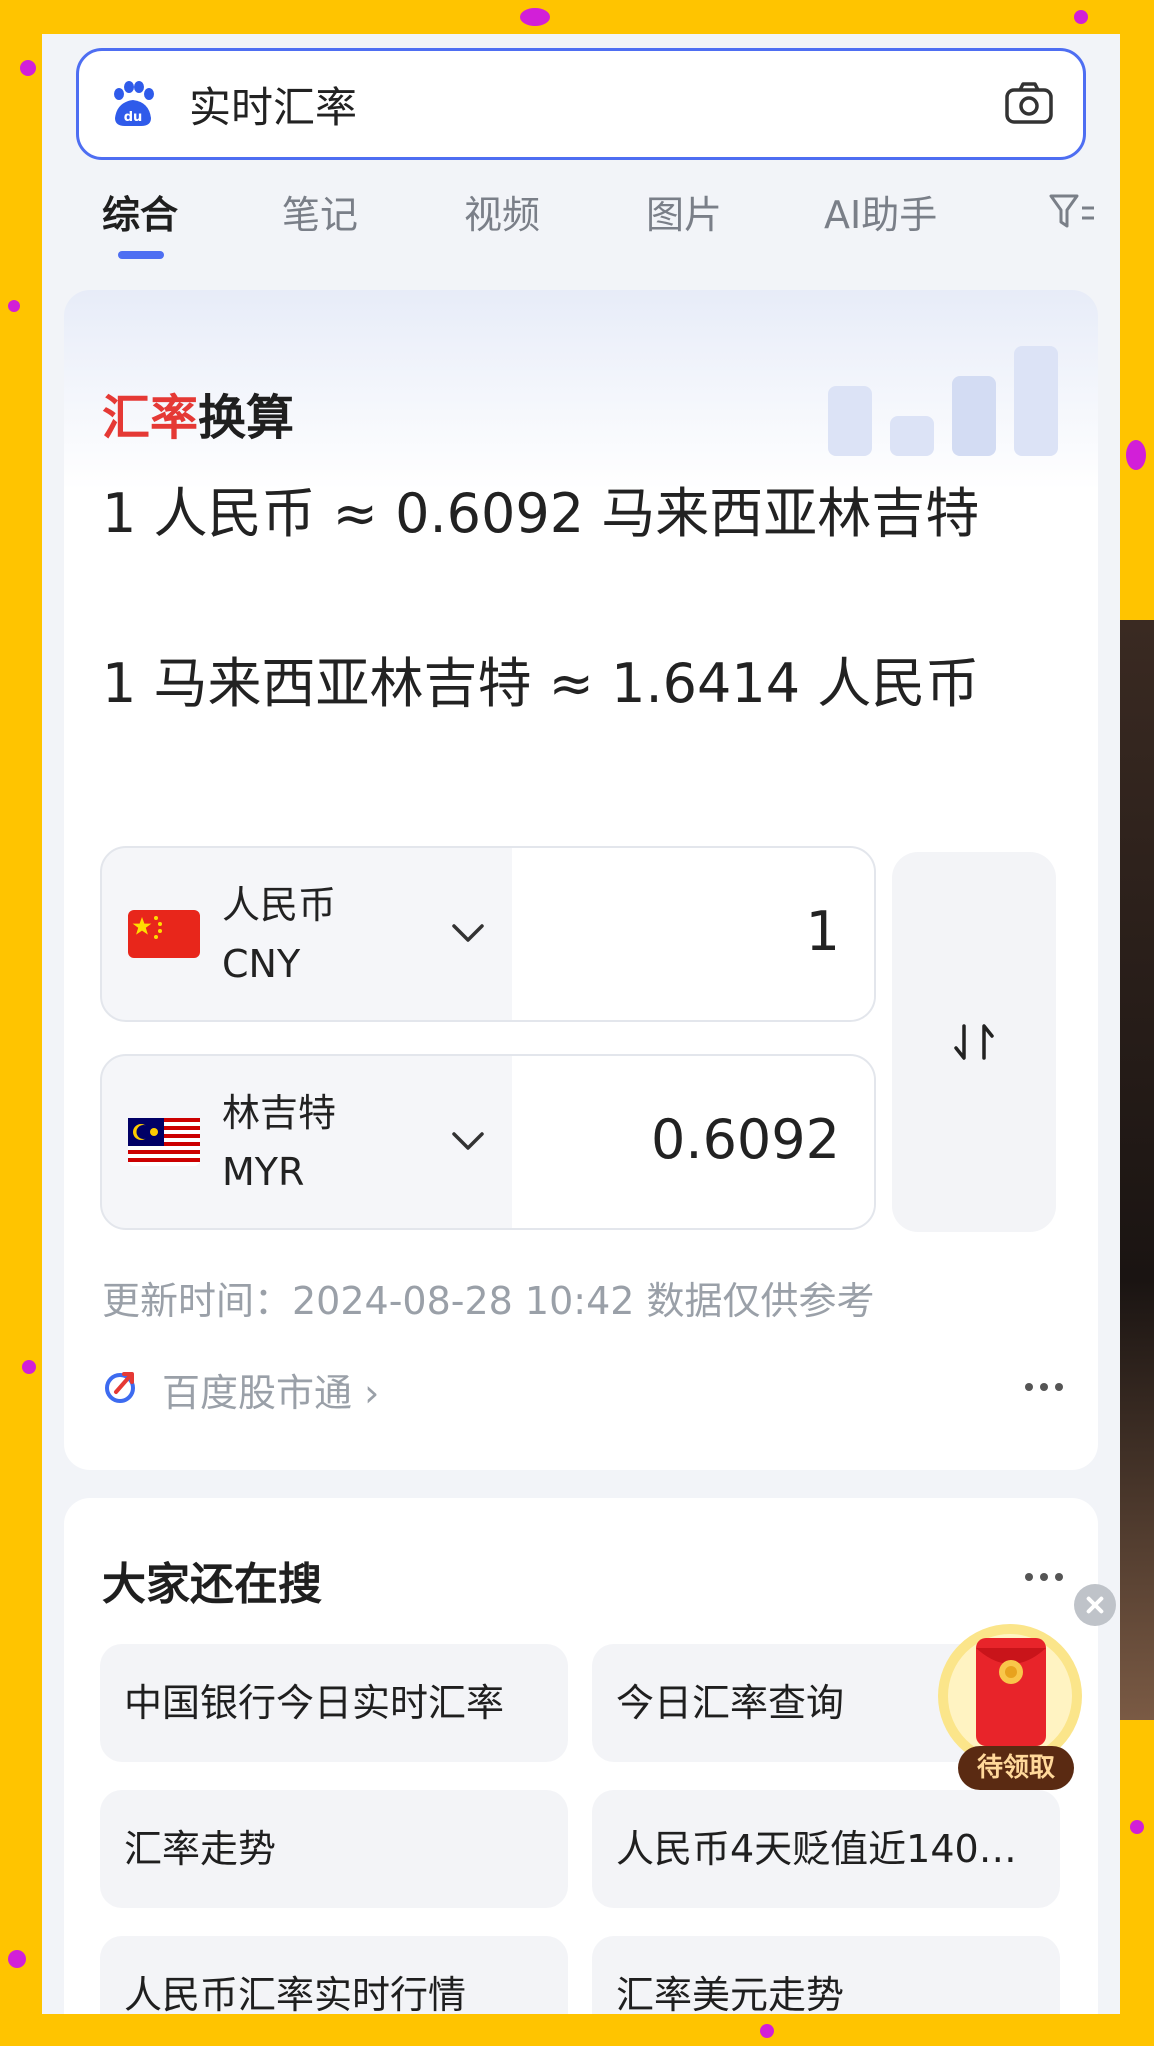 This screenshot has height=2046, width=1154. I want to click on swap-currency-button, so click(974, 1042).